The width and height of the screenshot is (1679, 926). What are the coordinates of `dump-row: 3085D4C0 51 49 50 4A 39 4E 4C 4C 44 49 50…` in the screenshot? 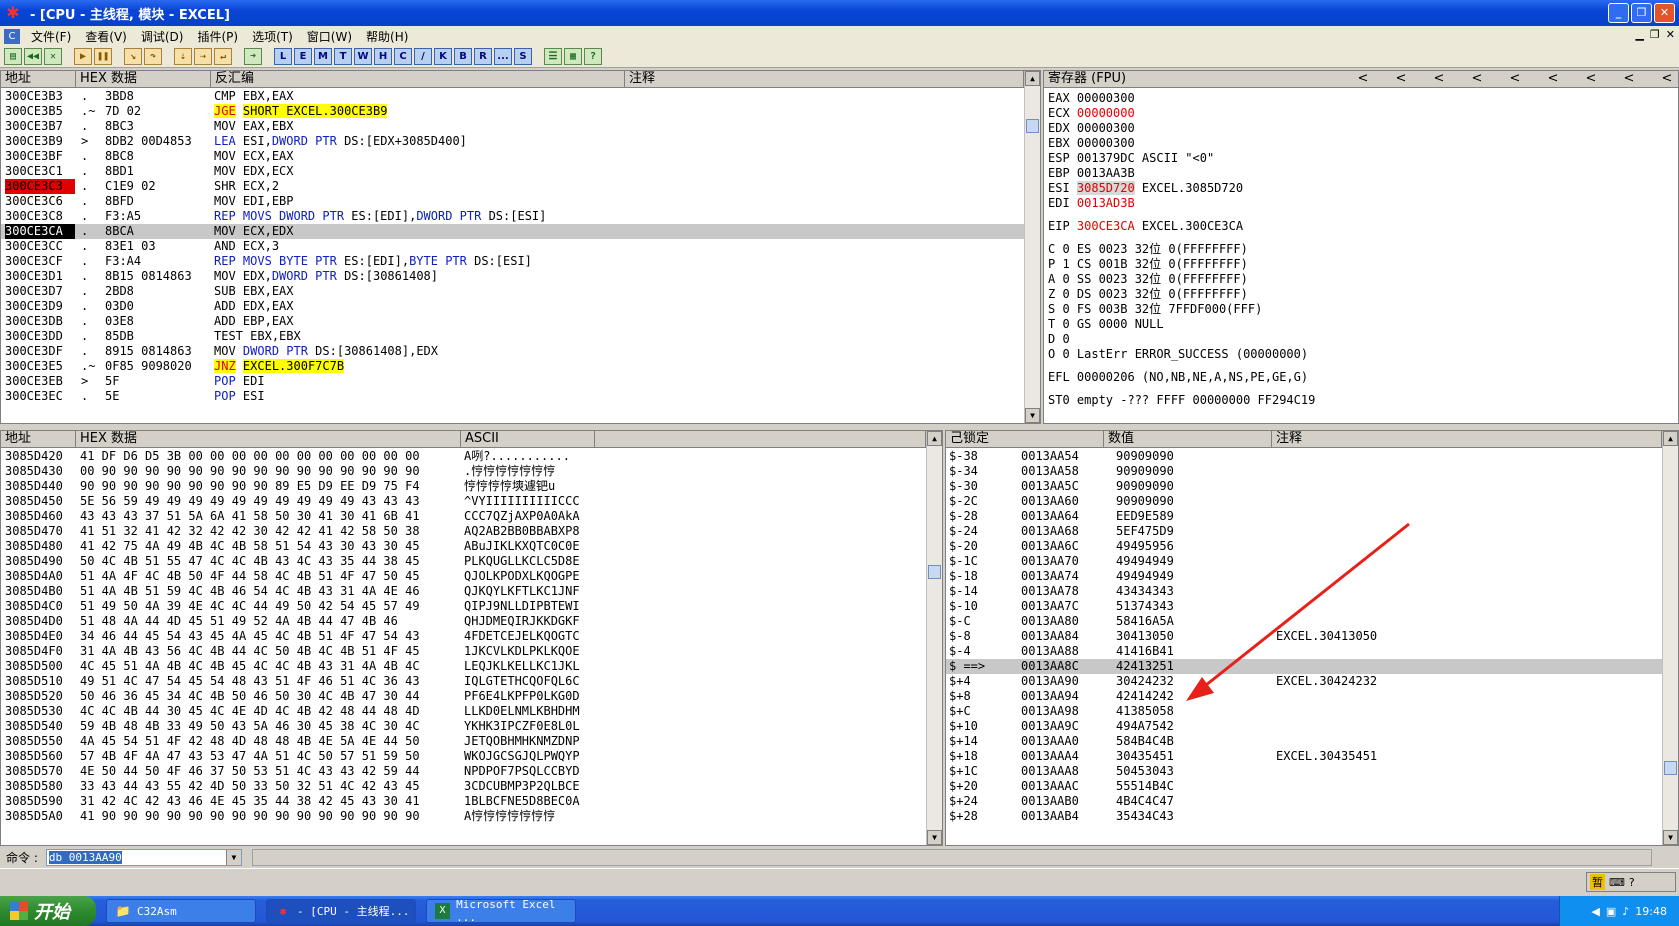 It's located at (463, 606).